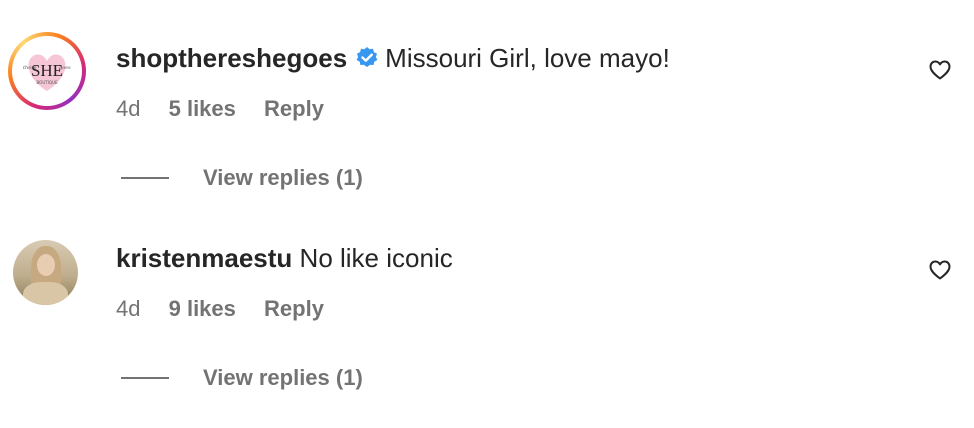  I want to click on comment-text: No like iconic, so click(376, 258).